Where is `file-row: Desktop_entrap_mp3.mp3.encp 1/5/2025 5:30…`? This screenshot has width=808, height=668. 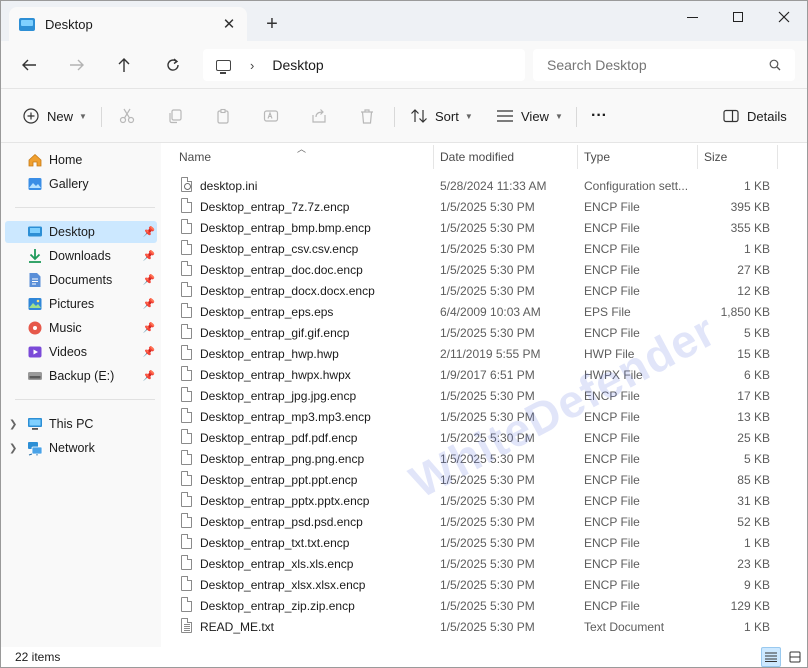
file-row: Desktop_entrap_mp3.mp3.encp 1/5/2025 5:30… is located at coordinates (484, 416).